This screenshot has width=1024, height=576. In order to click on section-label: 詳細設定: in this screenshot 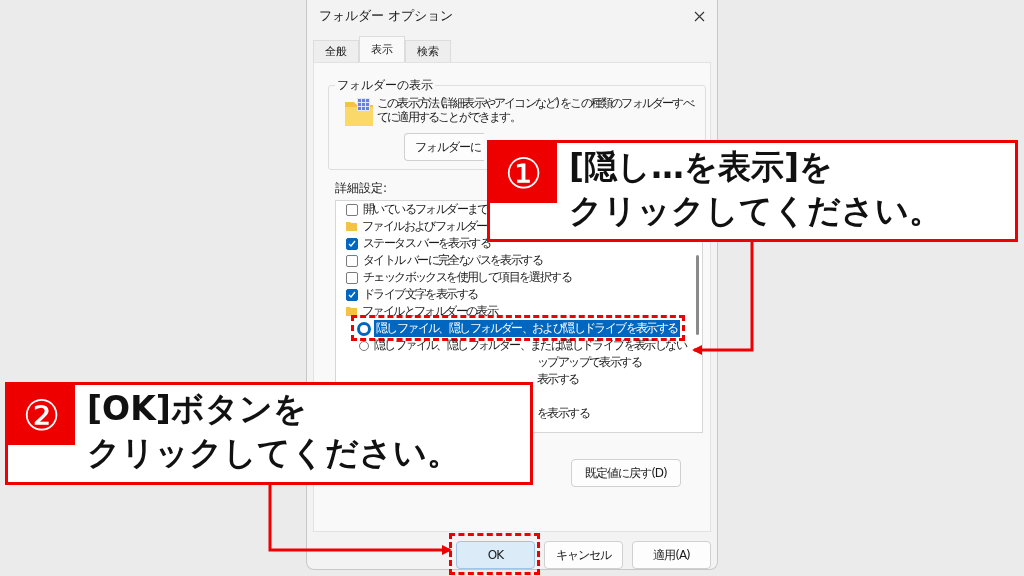, I will do `click(362, 188)`.